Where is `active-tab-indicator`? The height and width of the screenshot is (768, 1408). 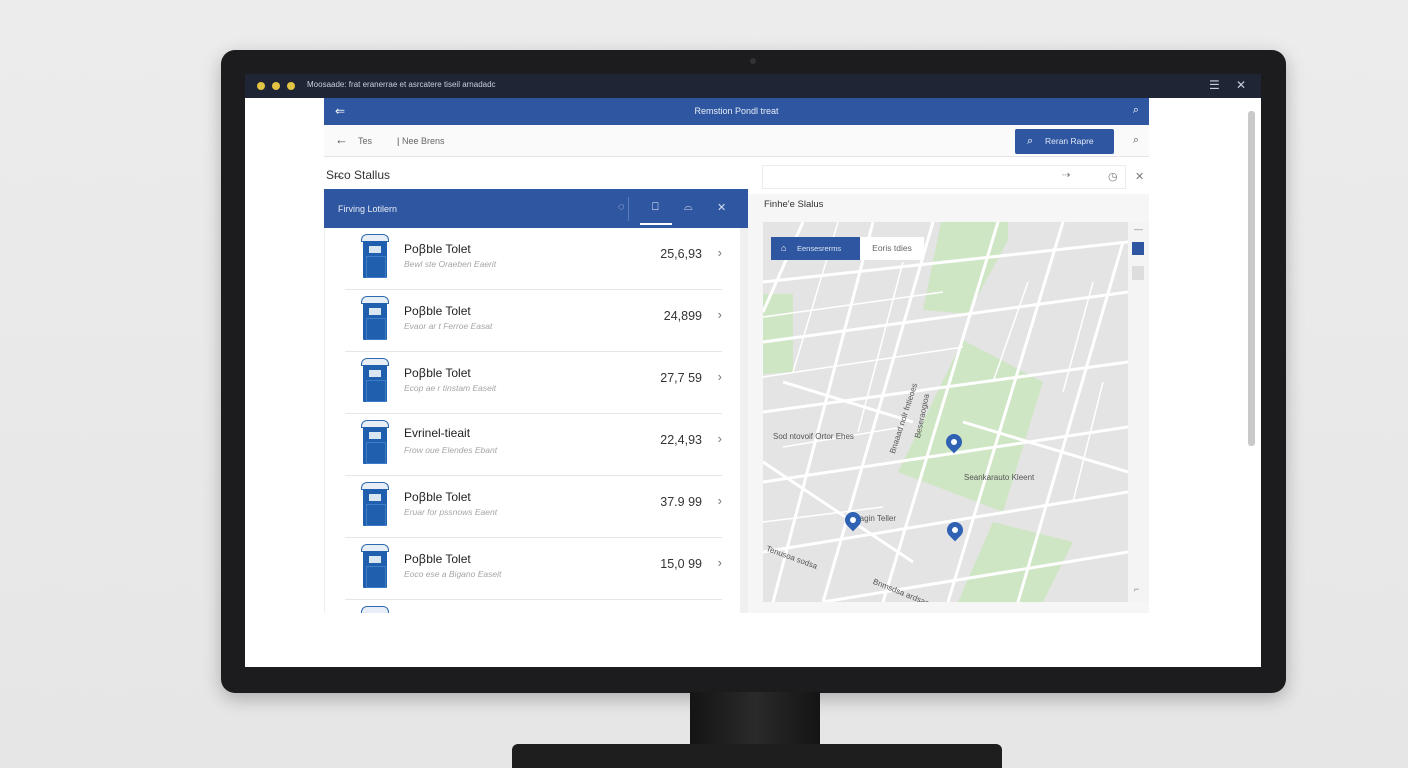
active-tab-indicator is located at coordinates (656, 224).